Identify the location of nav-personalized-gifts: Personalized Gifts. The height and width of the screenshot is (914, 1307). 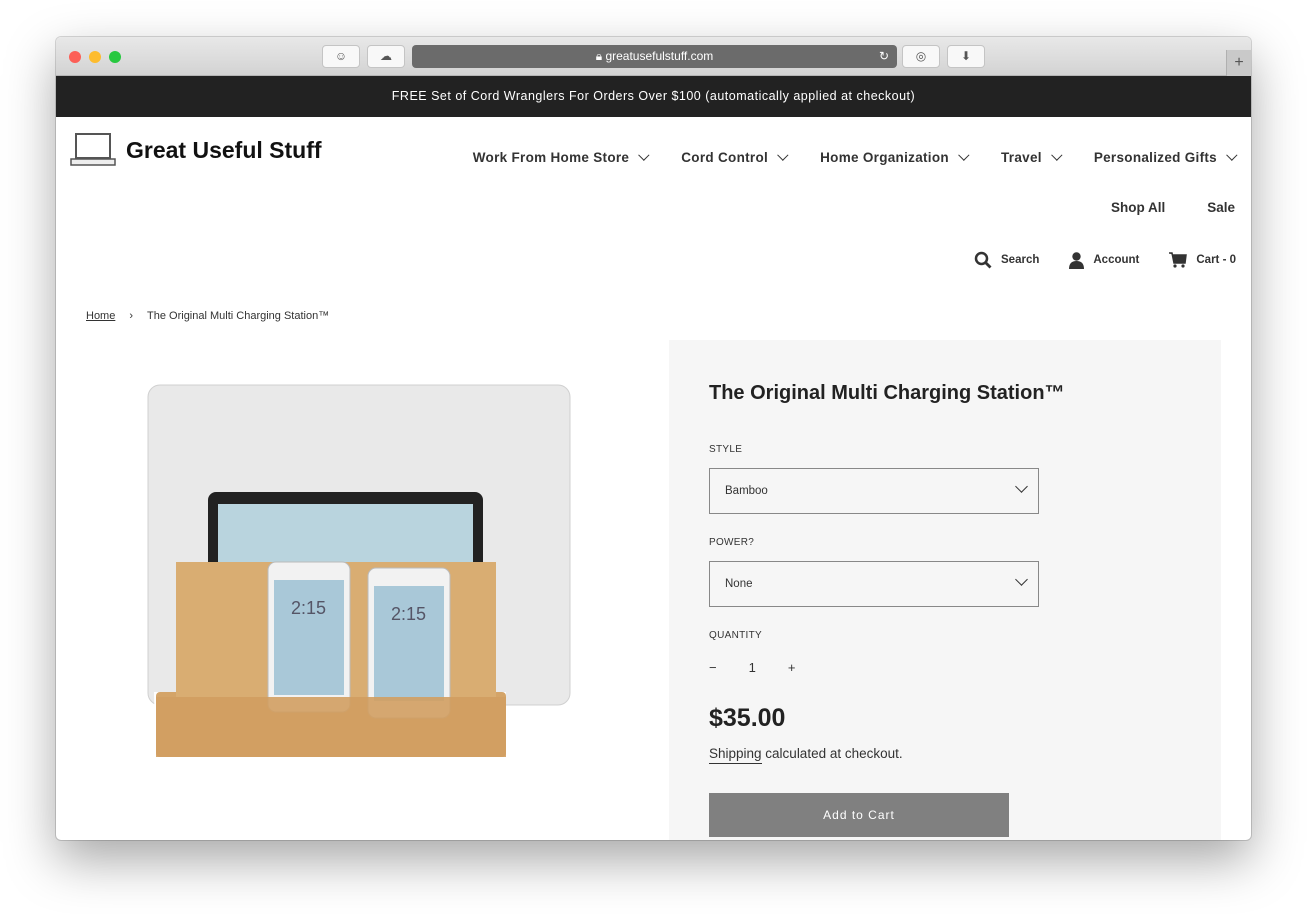
(1166, 157).